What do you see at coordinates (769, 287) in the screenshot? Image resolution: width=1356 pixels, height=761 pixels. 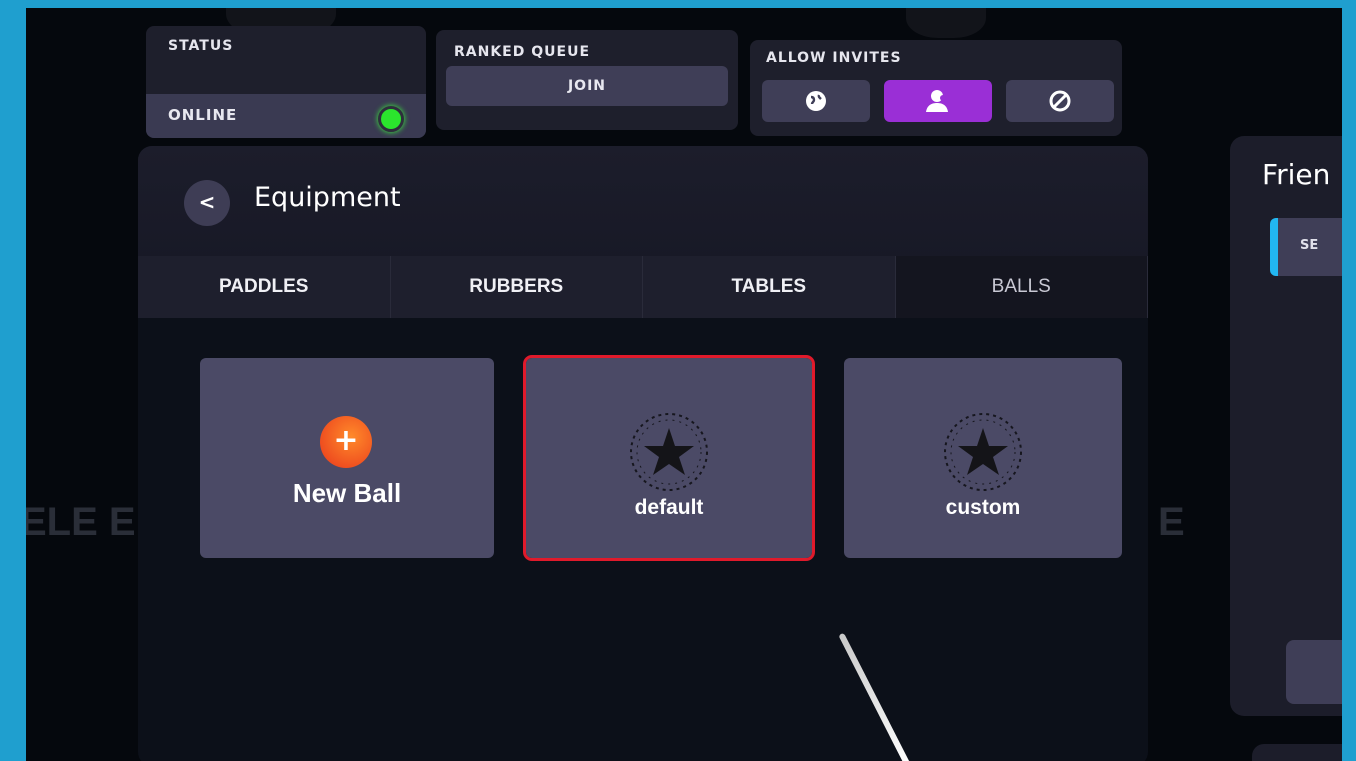 I see `tab-tables: TABLES` at bounding box center [769, 287].